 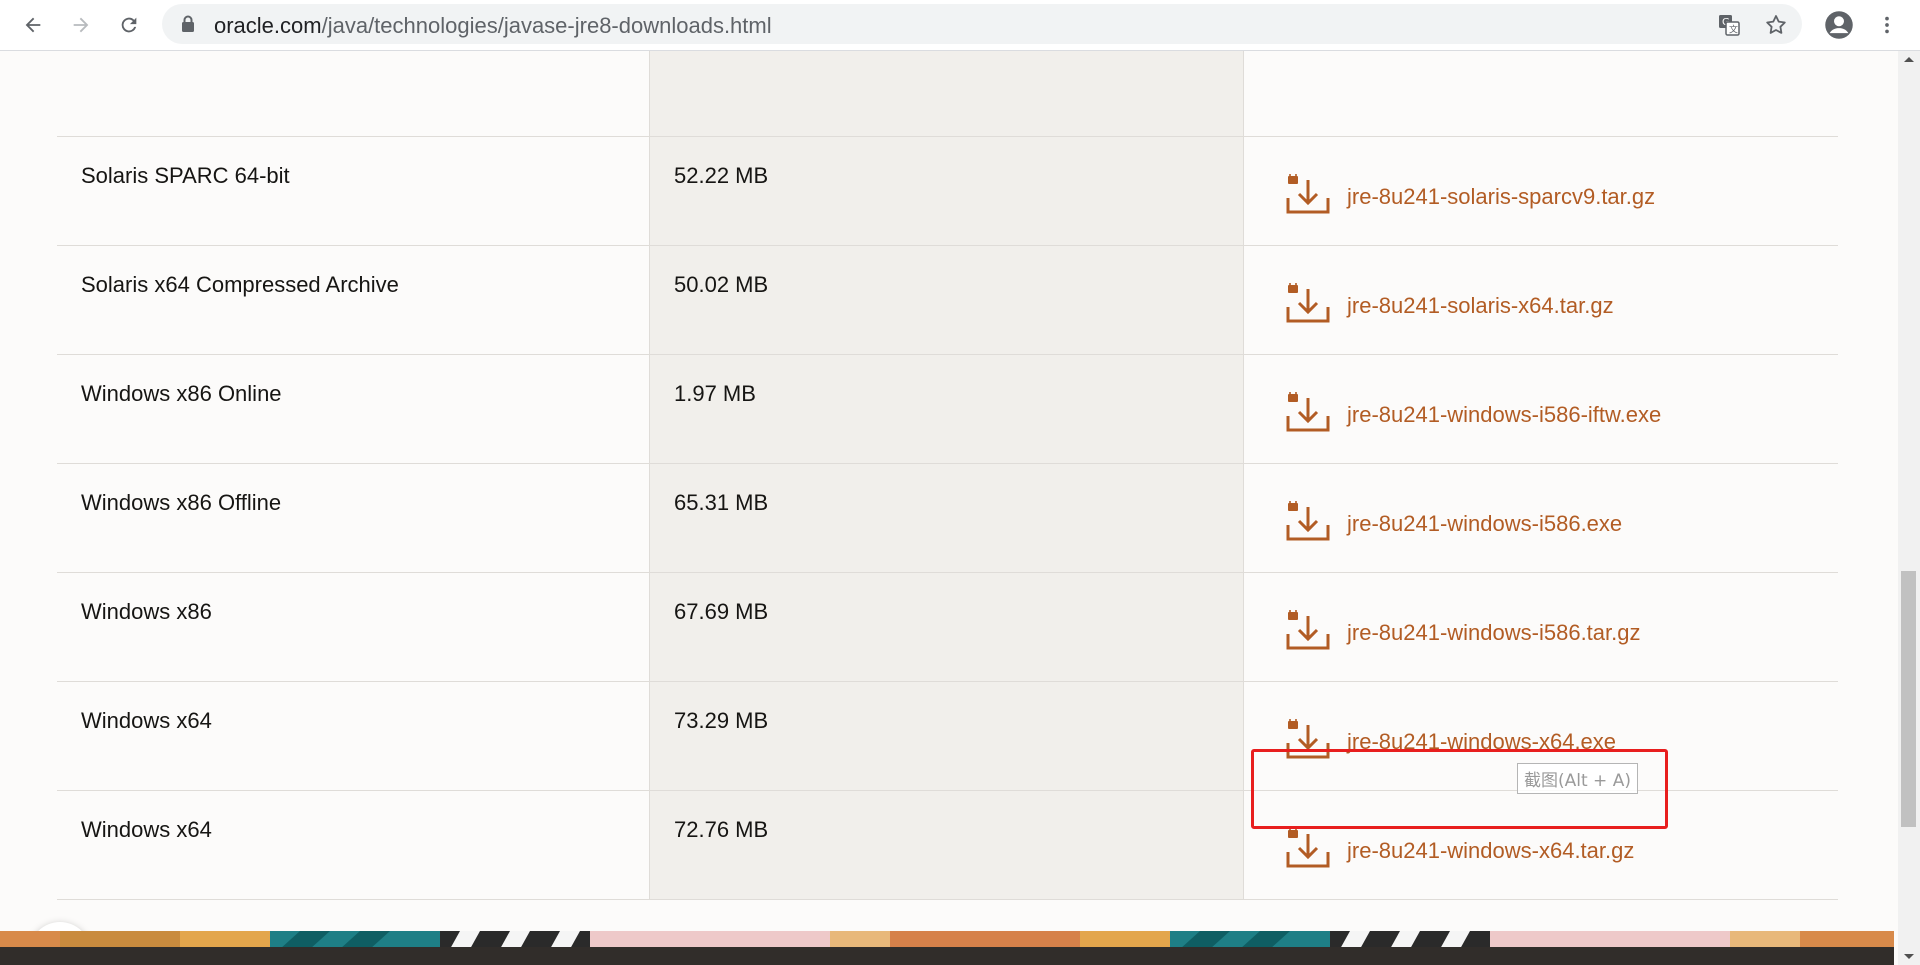 I want to click on download-cell: jre-8u241-solaris-x64.tar.gz, so click(x=1541, y=300).